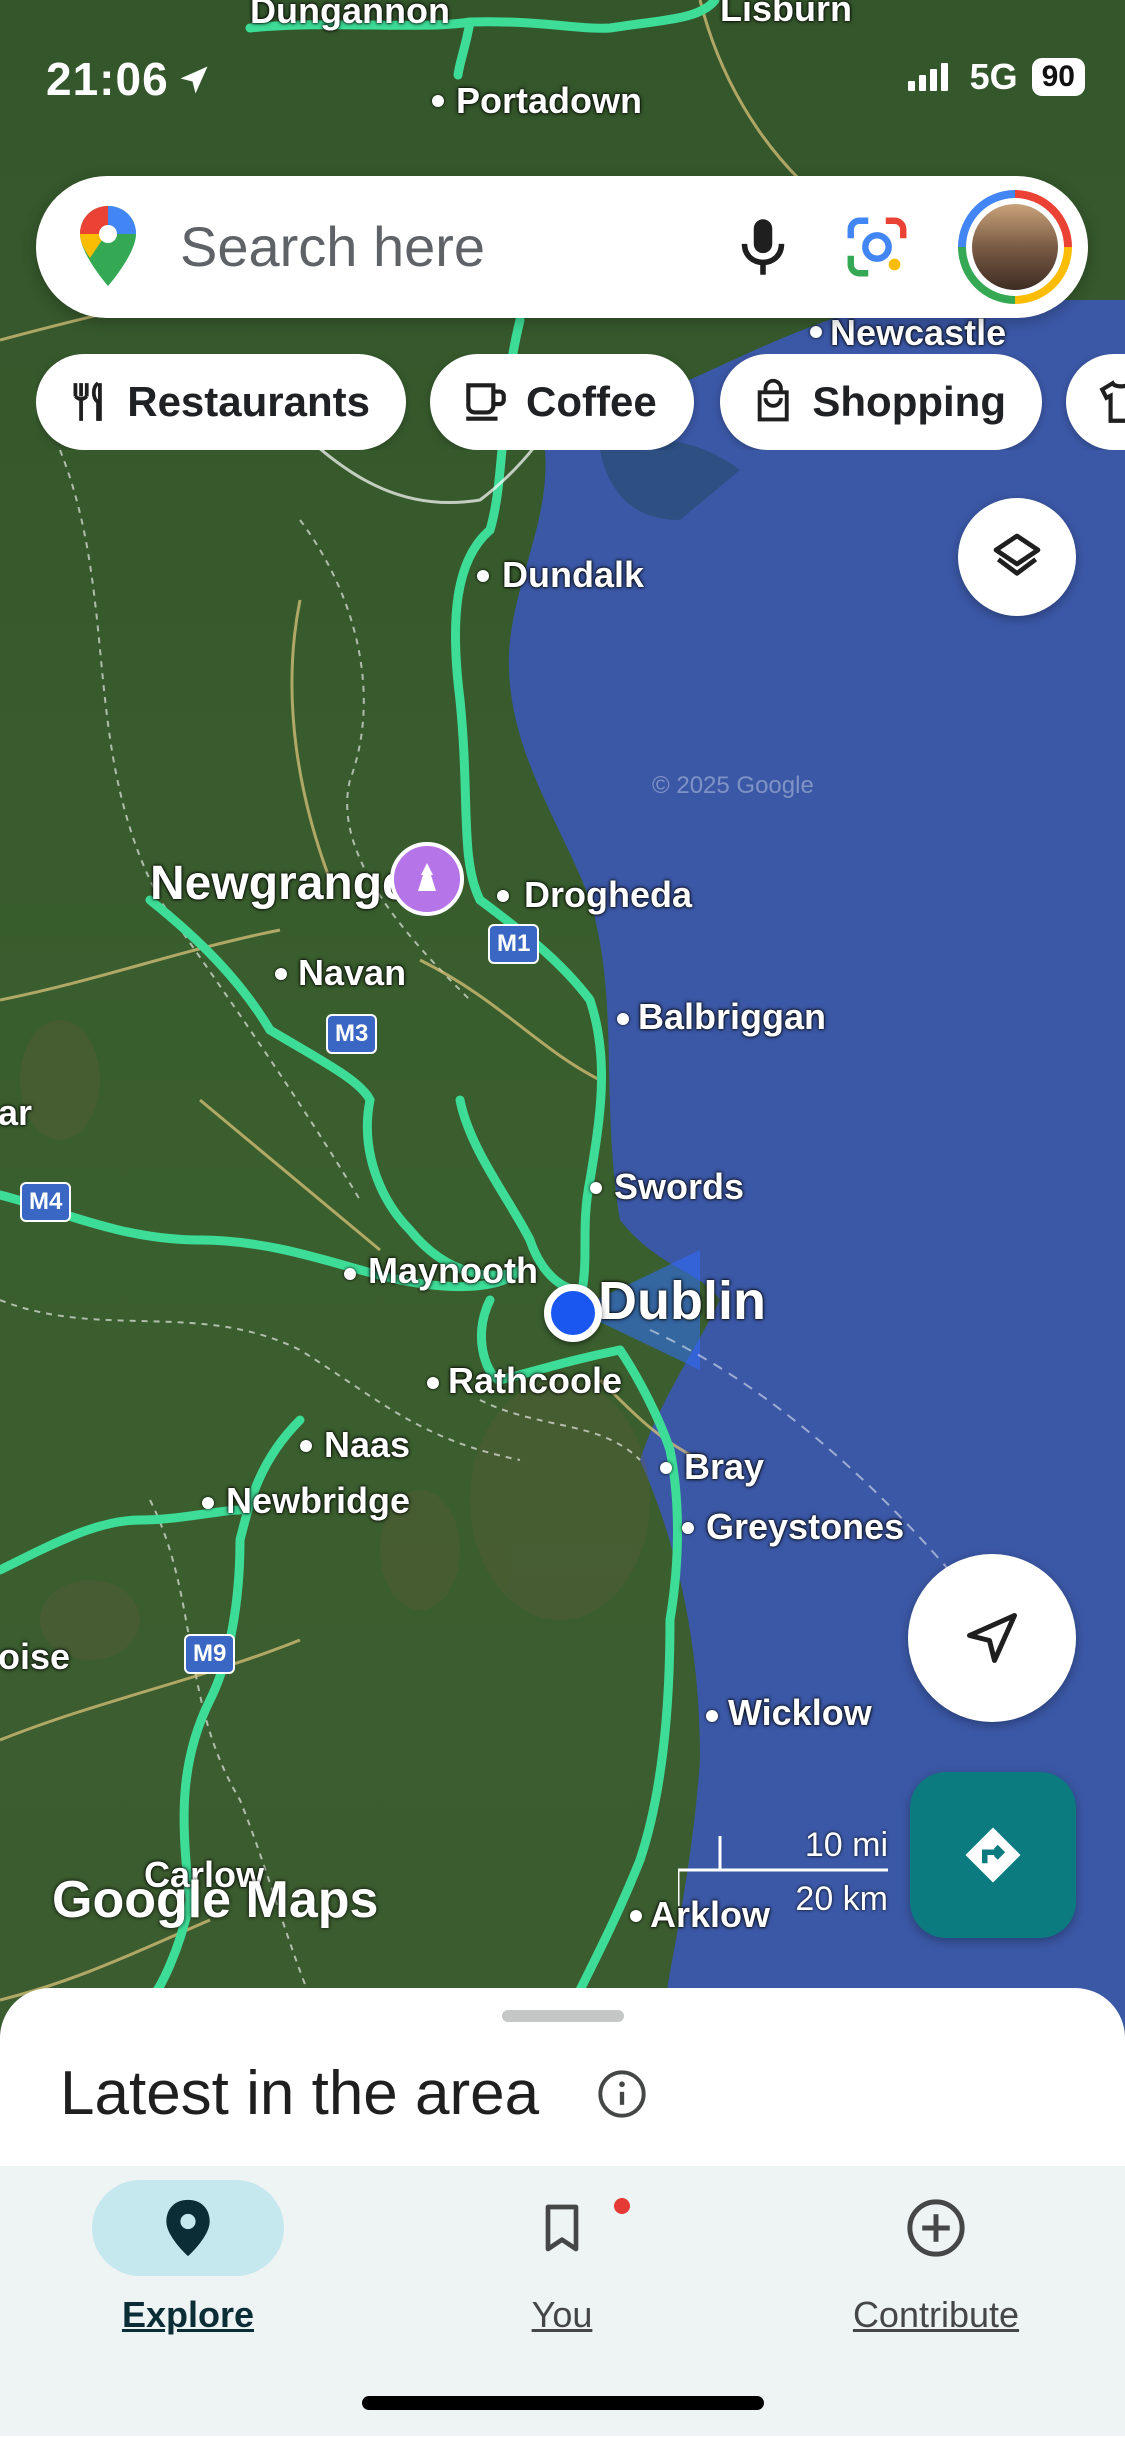  What do you see at coordinates (573, 575) in the screenshot?
I see `map-label-dundalk: Dundalk` at bounding box center [573, 575].